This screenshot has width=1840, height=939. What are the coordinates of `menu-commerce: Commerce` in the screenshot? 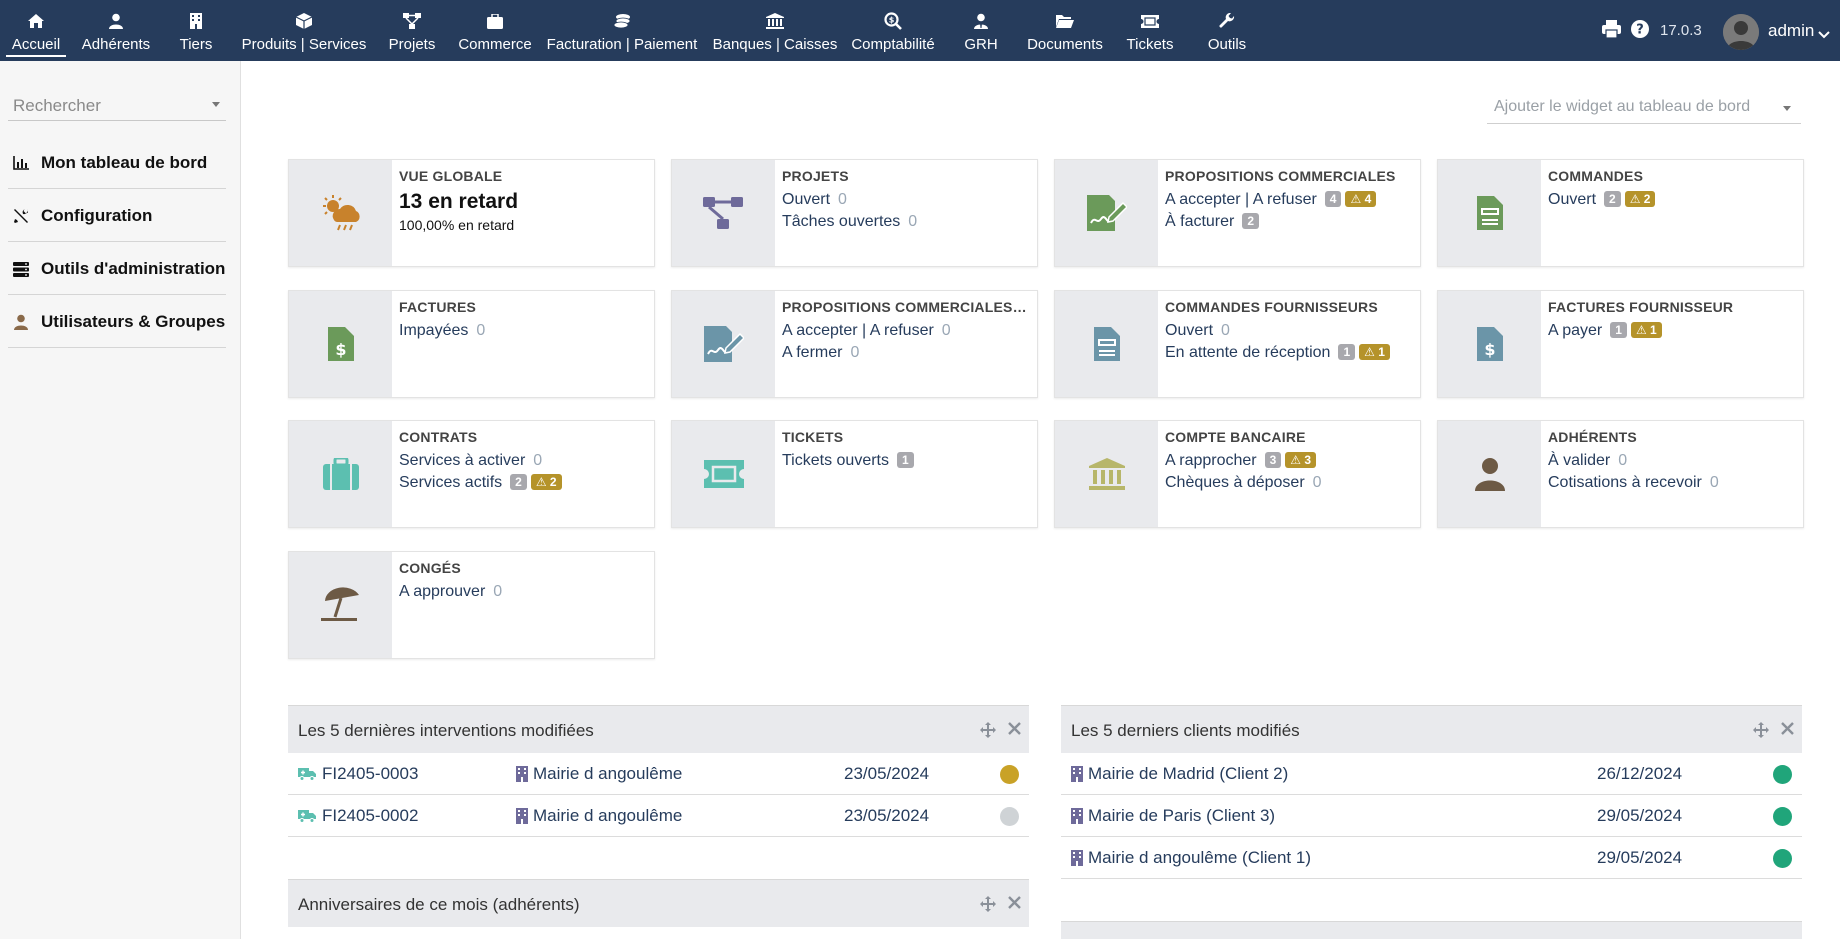 It's located at (495, 30).